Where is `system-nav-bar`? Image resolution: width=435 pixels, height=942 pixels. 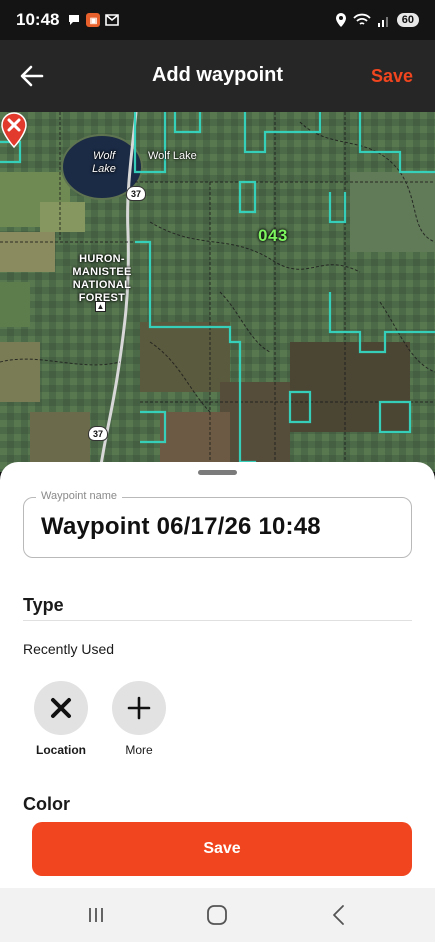 system-nav-bar is located at coordinates (217, 915).